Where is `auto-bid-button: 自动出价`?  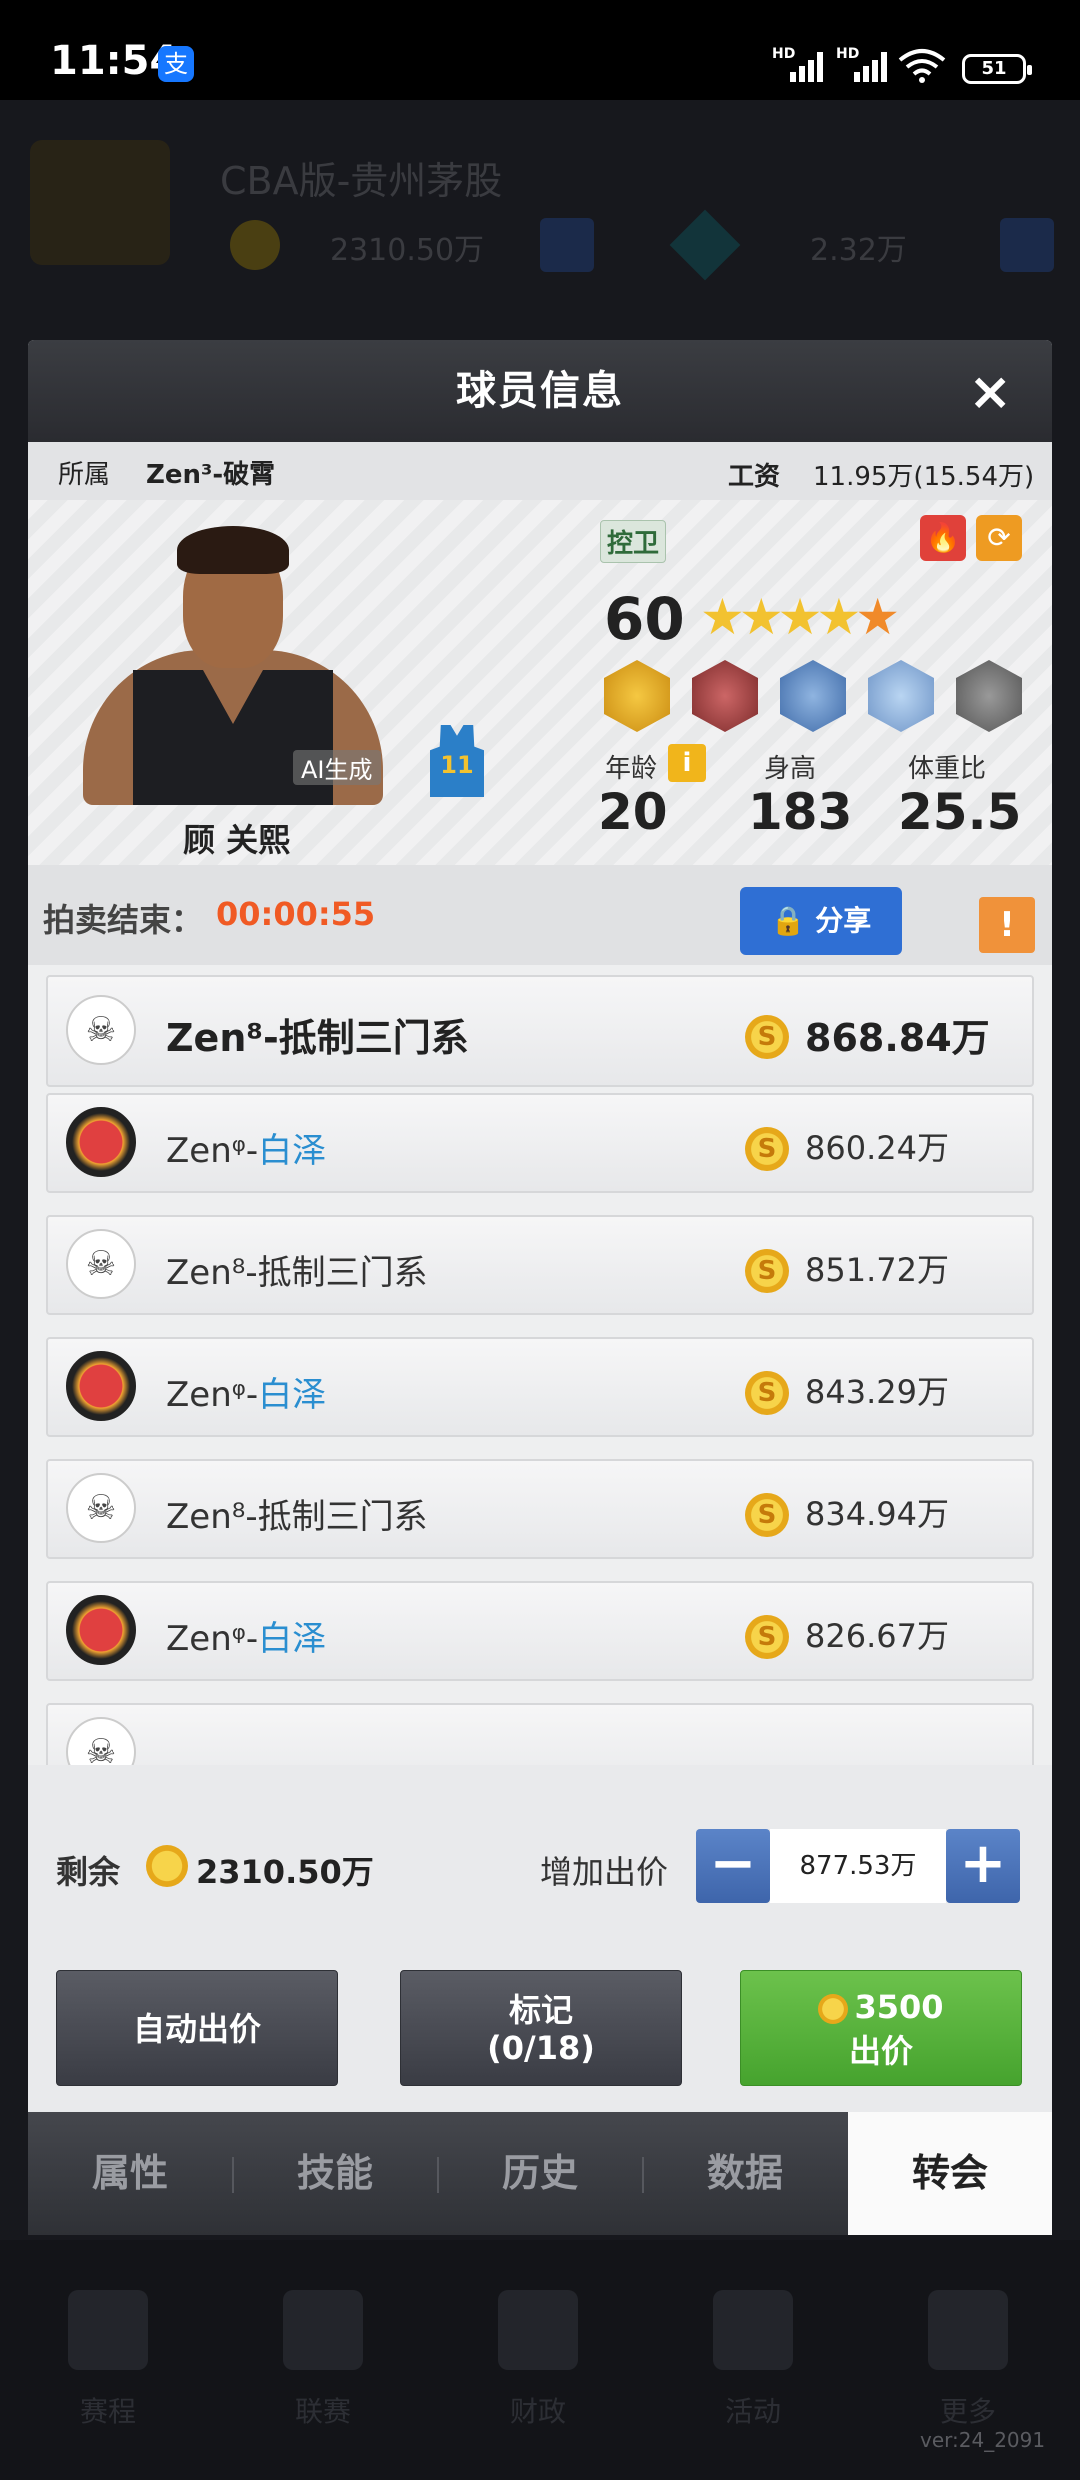 auto-bid-button: 自动出价 is located at coordinates (197, 2028).